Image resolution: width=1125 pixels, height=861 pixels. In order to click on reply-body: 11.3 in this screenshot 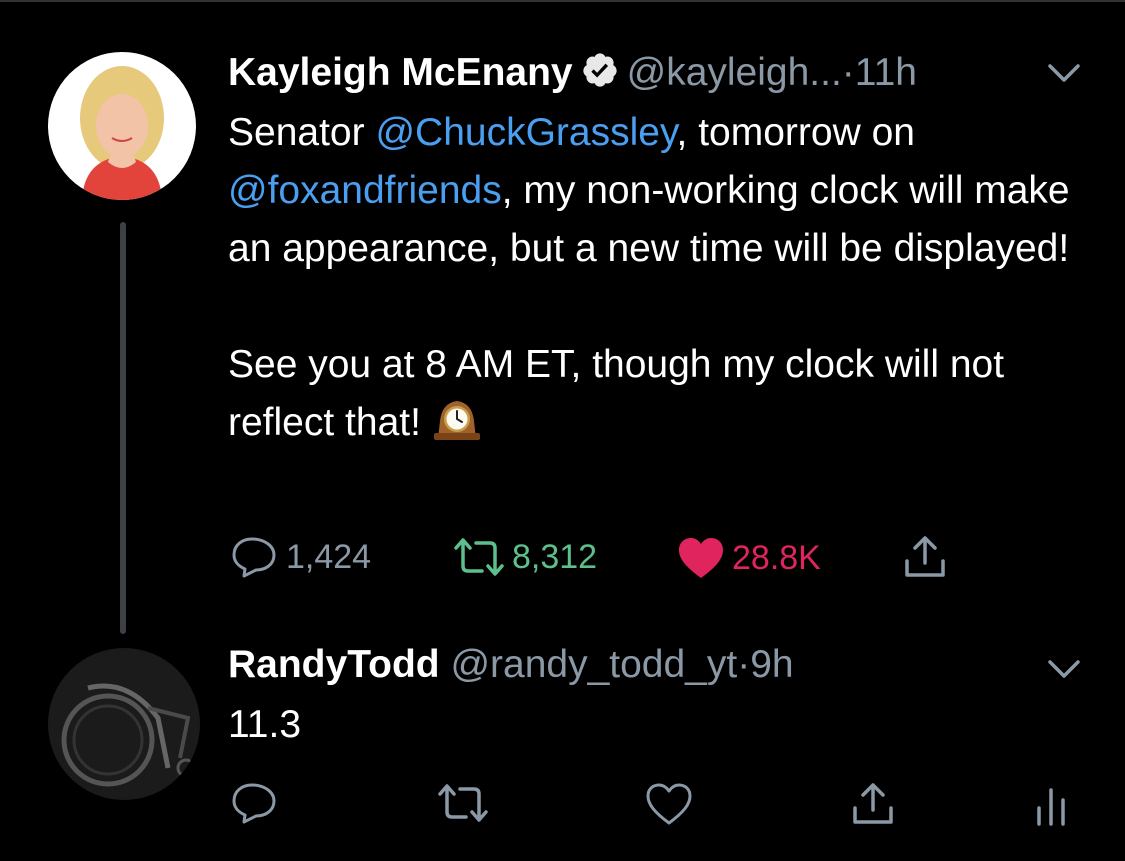, I will do `click(265, 724)`.